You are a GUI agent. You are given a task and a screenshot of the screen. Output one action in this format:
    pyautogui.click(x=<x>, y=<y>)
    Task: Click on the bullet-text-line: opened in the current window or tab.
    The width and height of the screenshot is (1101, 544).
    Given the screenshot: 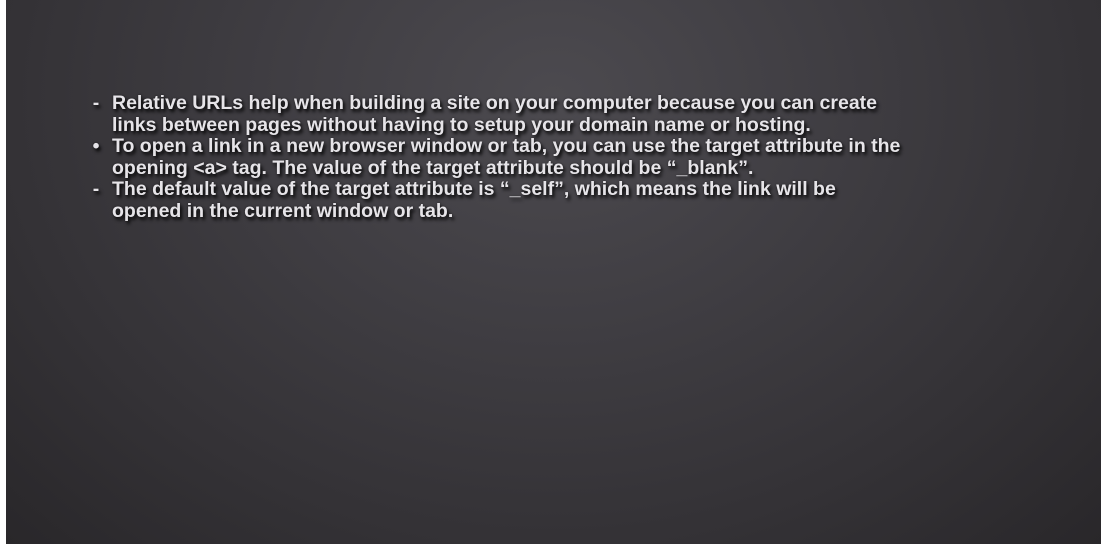 What is the action you would take?
    pyautogui.click(x=283, y=210)
    